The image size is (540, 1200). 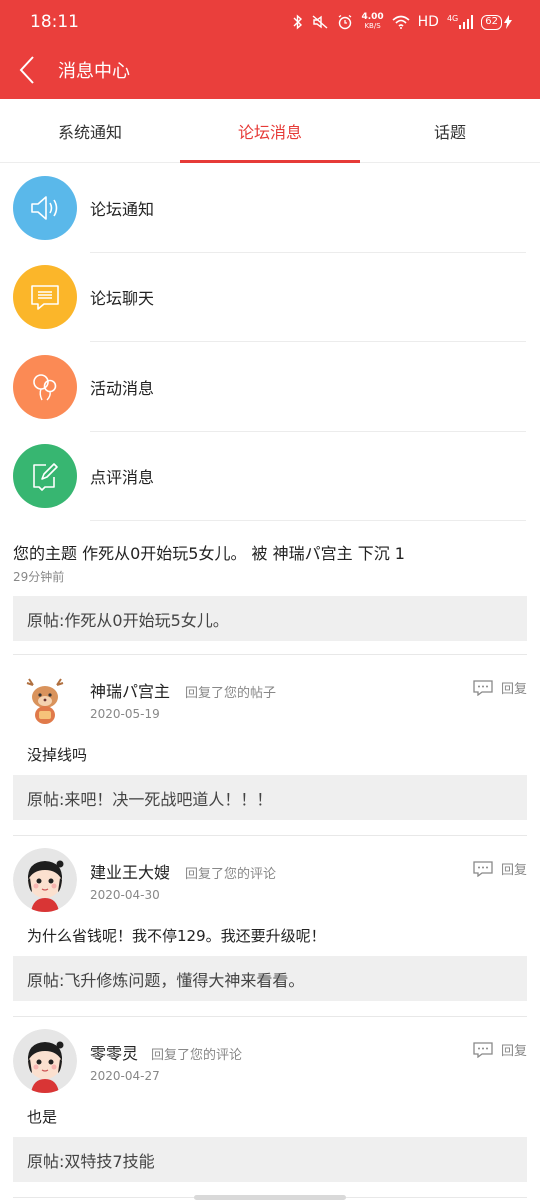 I want to click on original-post-box: 原帖:双特技7技能, so click(x=270, y=1159).